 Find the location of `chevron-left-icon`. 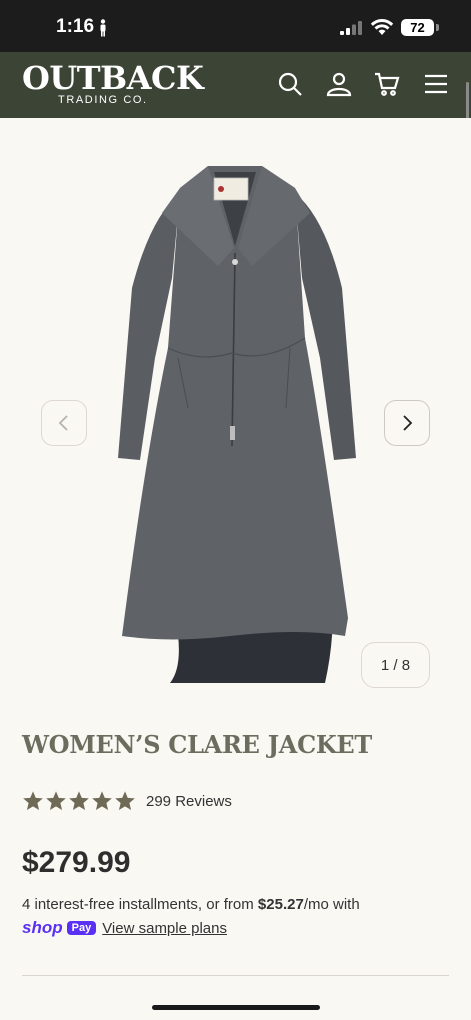

chevron-left-icon is located at coordinates (63, 423).